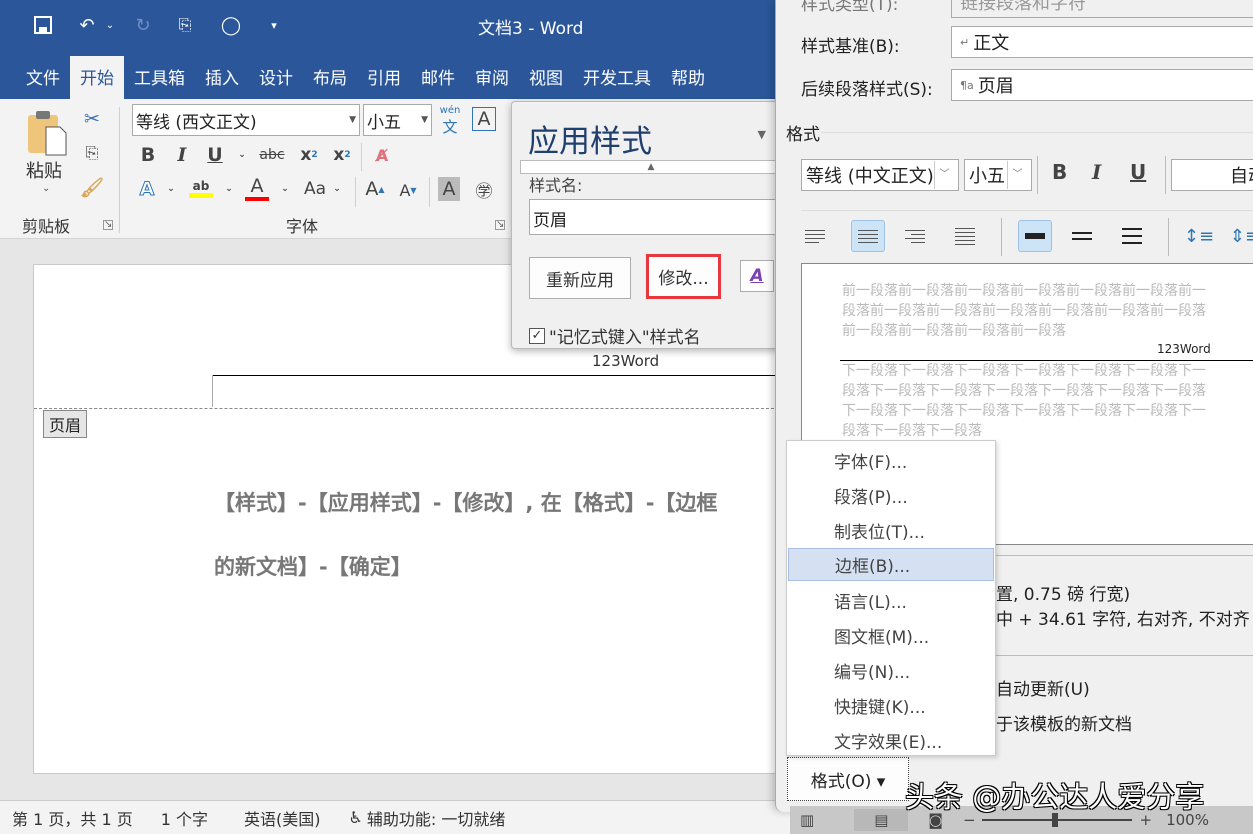 This screenshot has height=834, width=1253. What do you see at coordinates (1056, 820) in the screenshot?
I see `zoom-slider` at bounding box center [1056, 820].